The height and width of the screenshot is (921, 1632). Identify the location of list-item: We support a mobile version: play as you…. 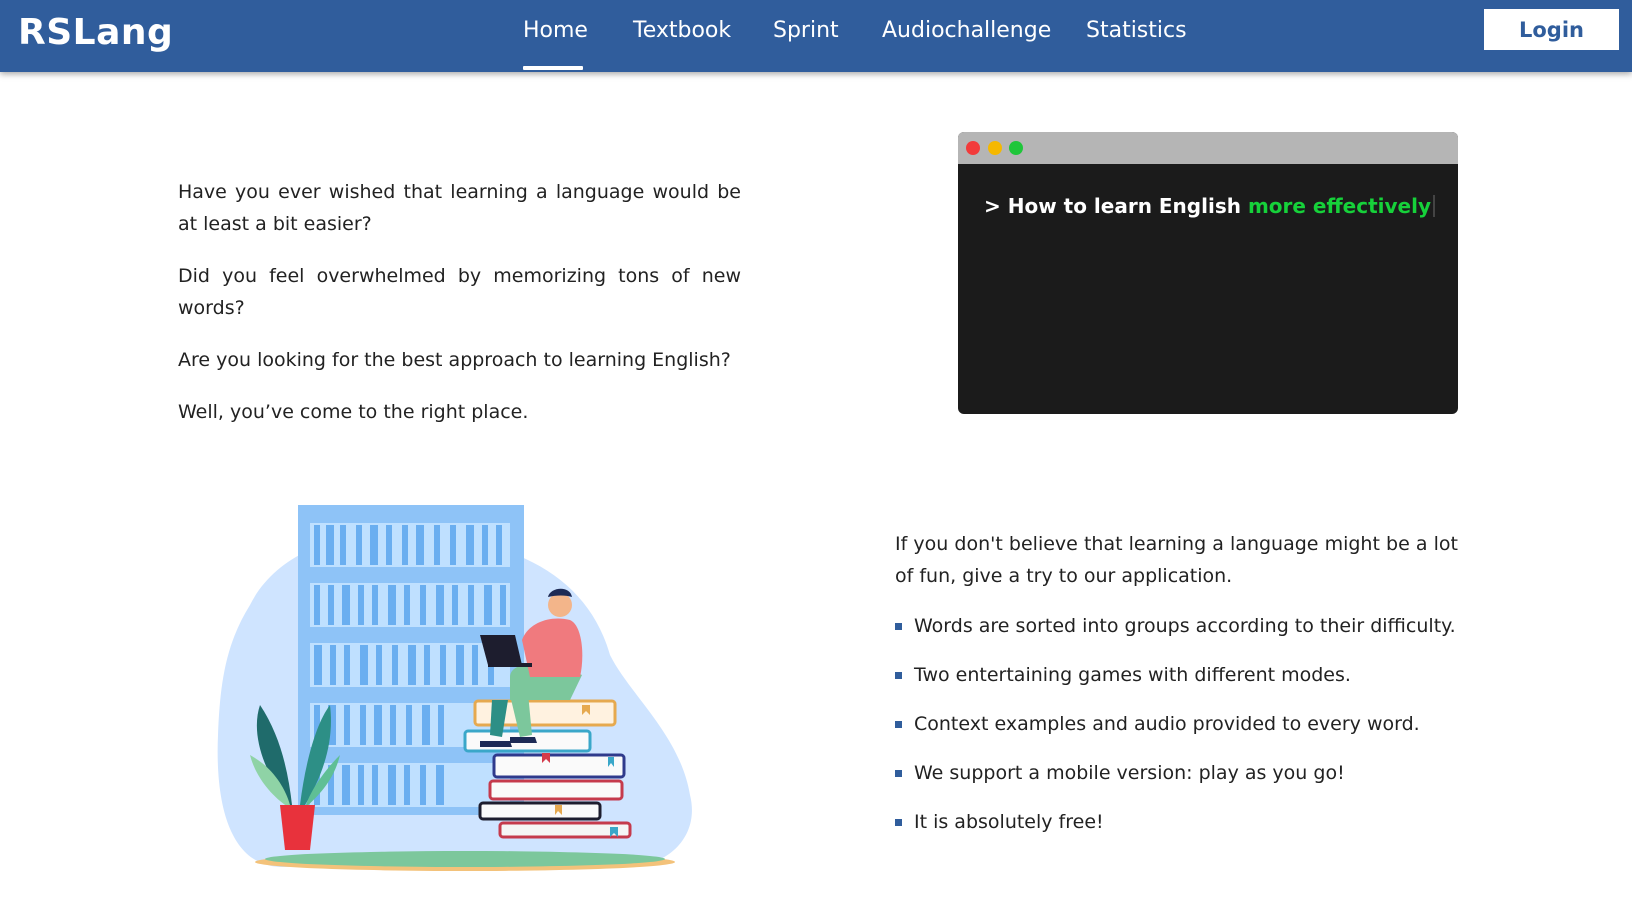
(1176, 773).